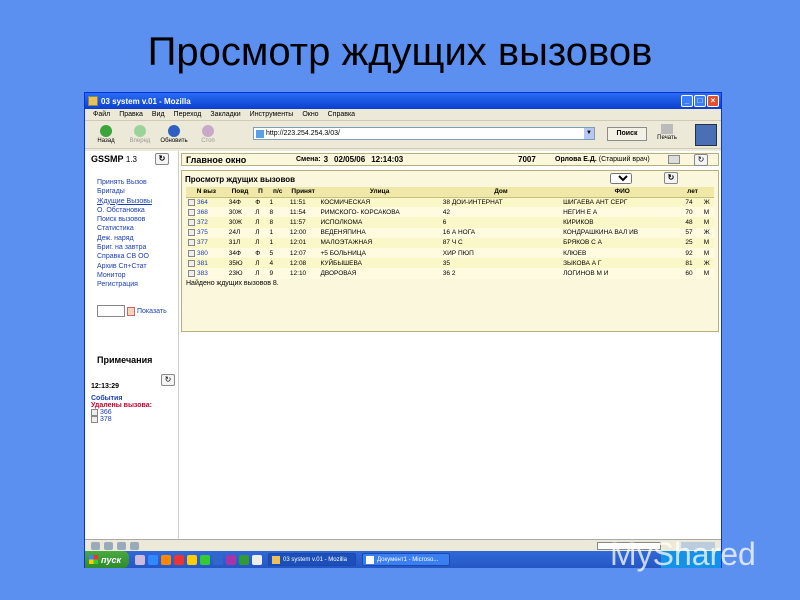 This screenshot has height=600, width=800. I want to click on document-icon, so click(191, 233).